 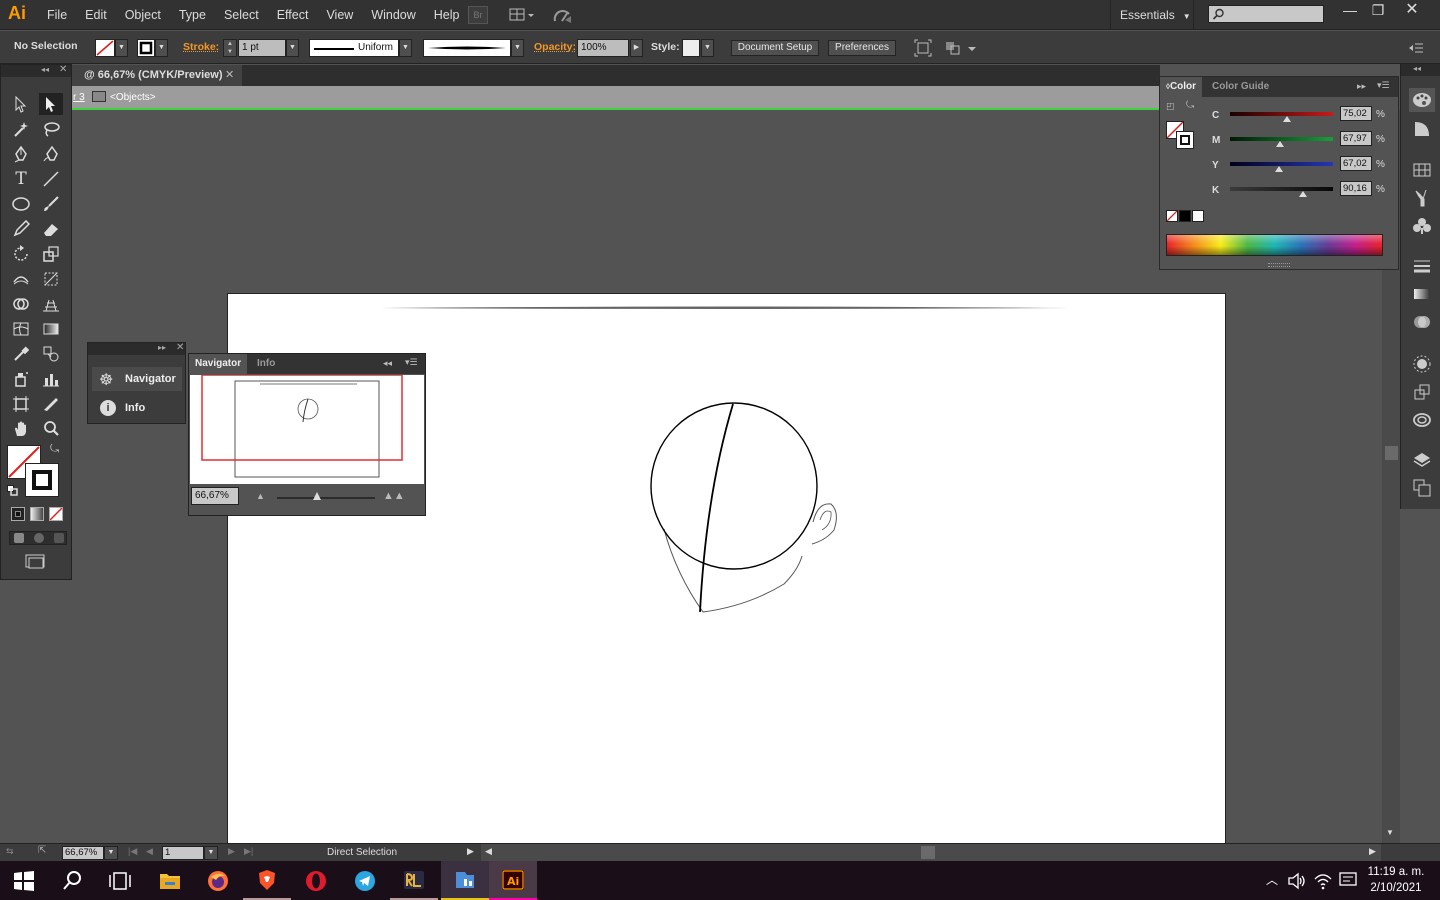 What do you see at coordinates (262, 48) in the screenshot?
I see `stroke-weight-field: 1 pt` at bounding box center [262, 48].